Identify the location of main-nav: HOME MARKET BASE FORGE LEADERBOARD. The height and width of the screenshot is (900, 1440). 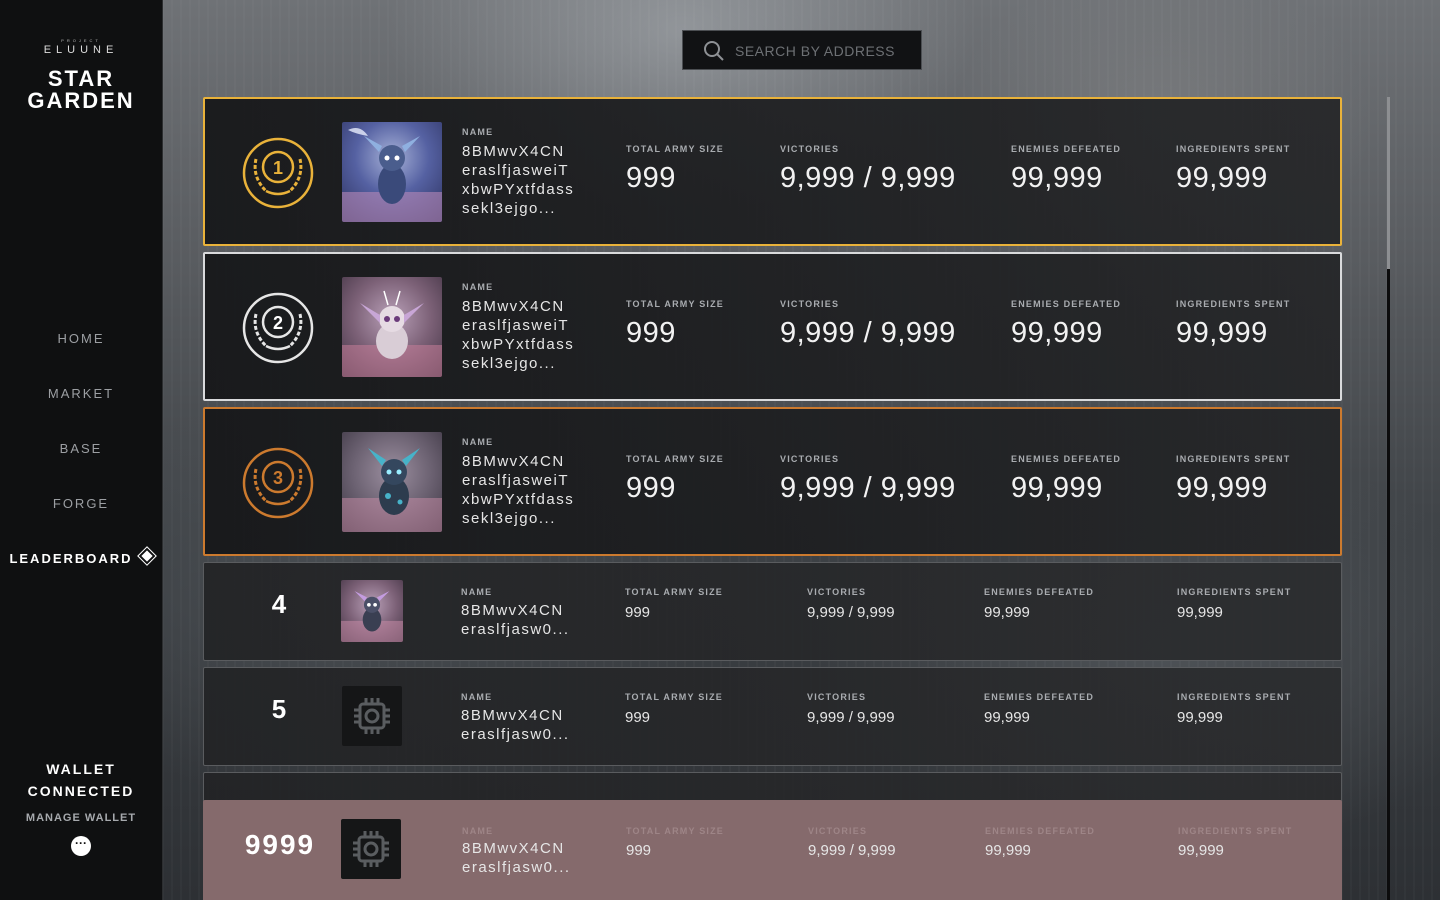
(81, 455).